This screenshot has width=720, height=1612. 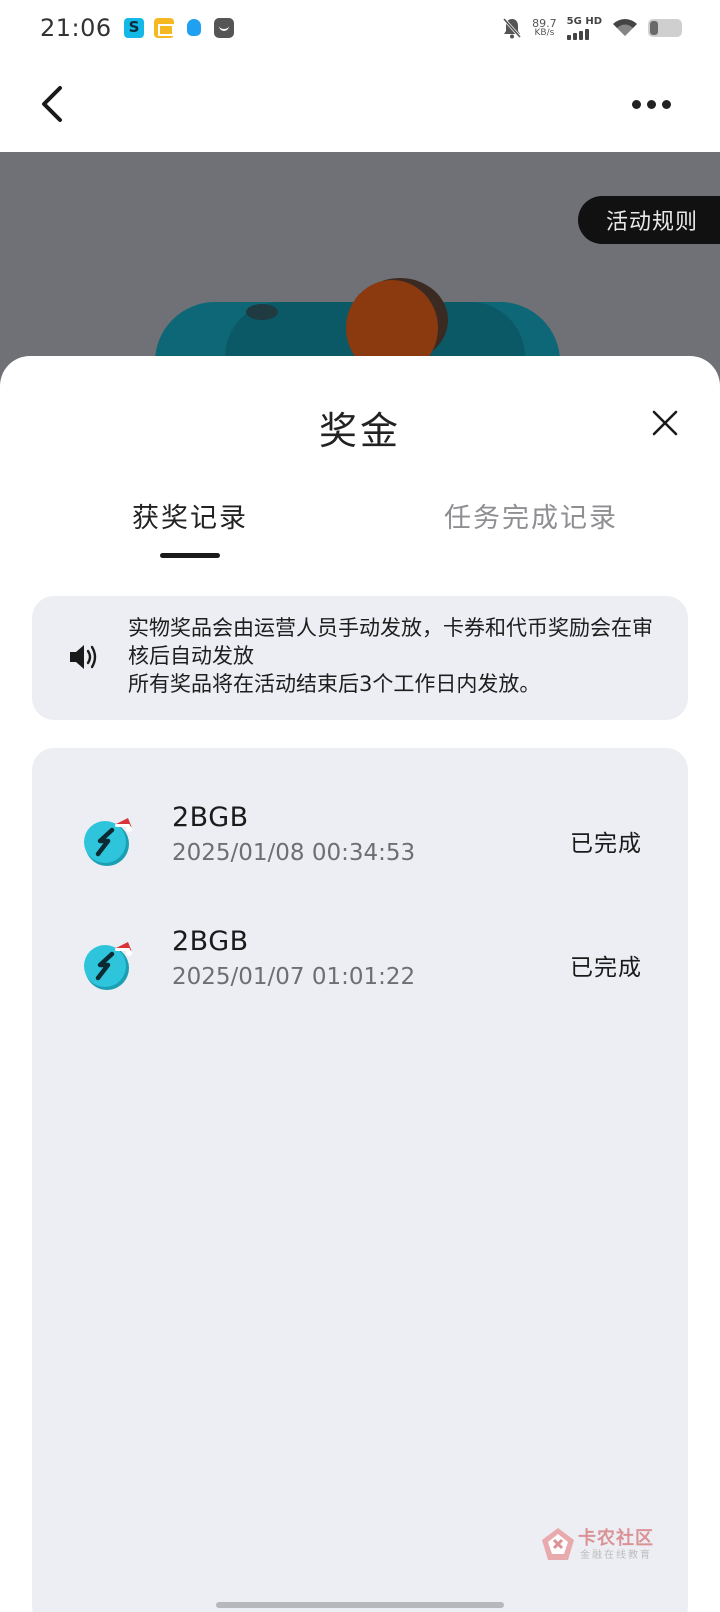 What do you see at coordinates (190, 555) in the screenshot?
I see `active-tab-indicator` at bounding box center [190, 555].